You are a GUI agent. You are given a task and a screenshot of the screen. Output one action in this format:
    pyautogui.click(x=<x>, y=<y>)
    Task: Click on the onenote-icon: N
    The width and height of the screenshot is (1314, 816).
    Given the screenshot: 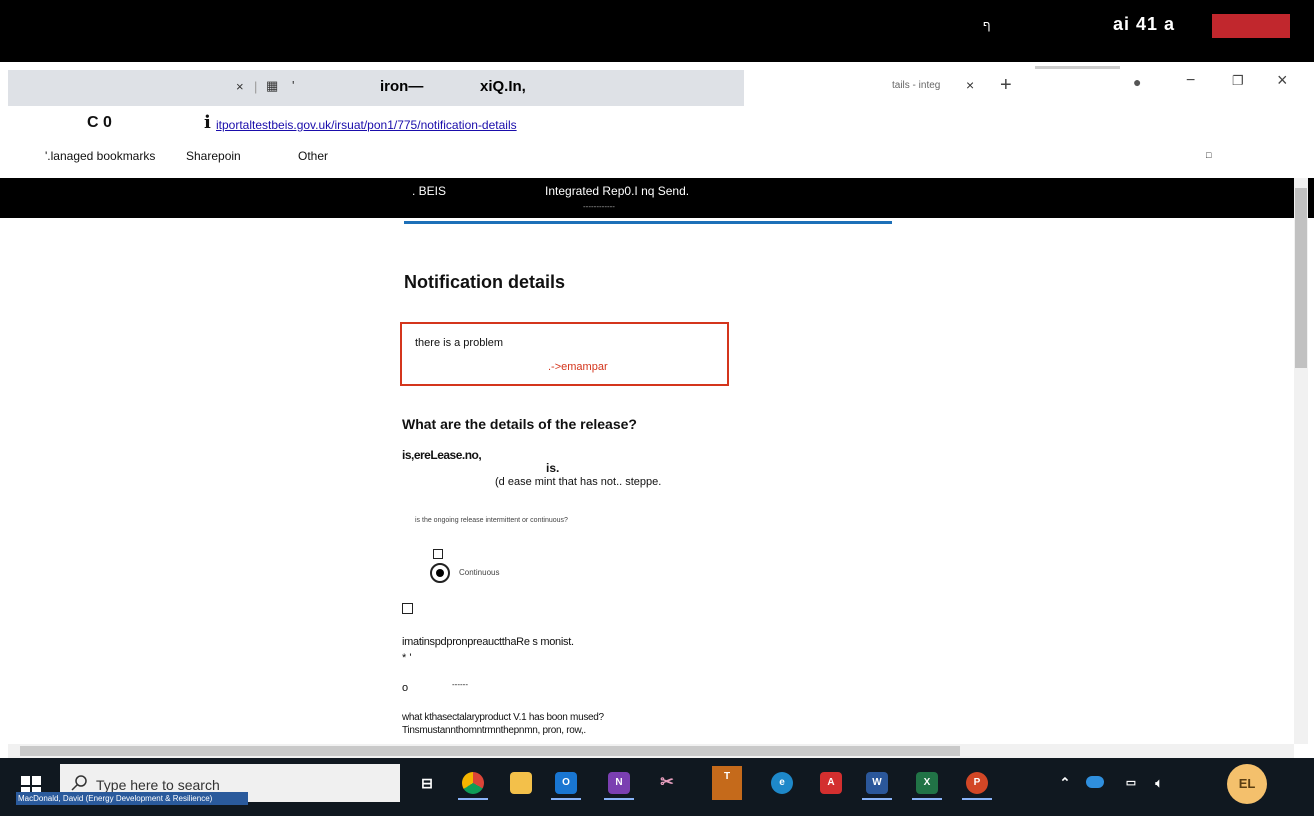 What is the action you would take?
    pyautogui.click(x=619, y=783)
    